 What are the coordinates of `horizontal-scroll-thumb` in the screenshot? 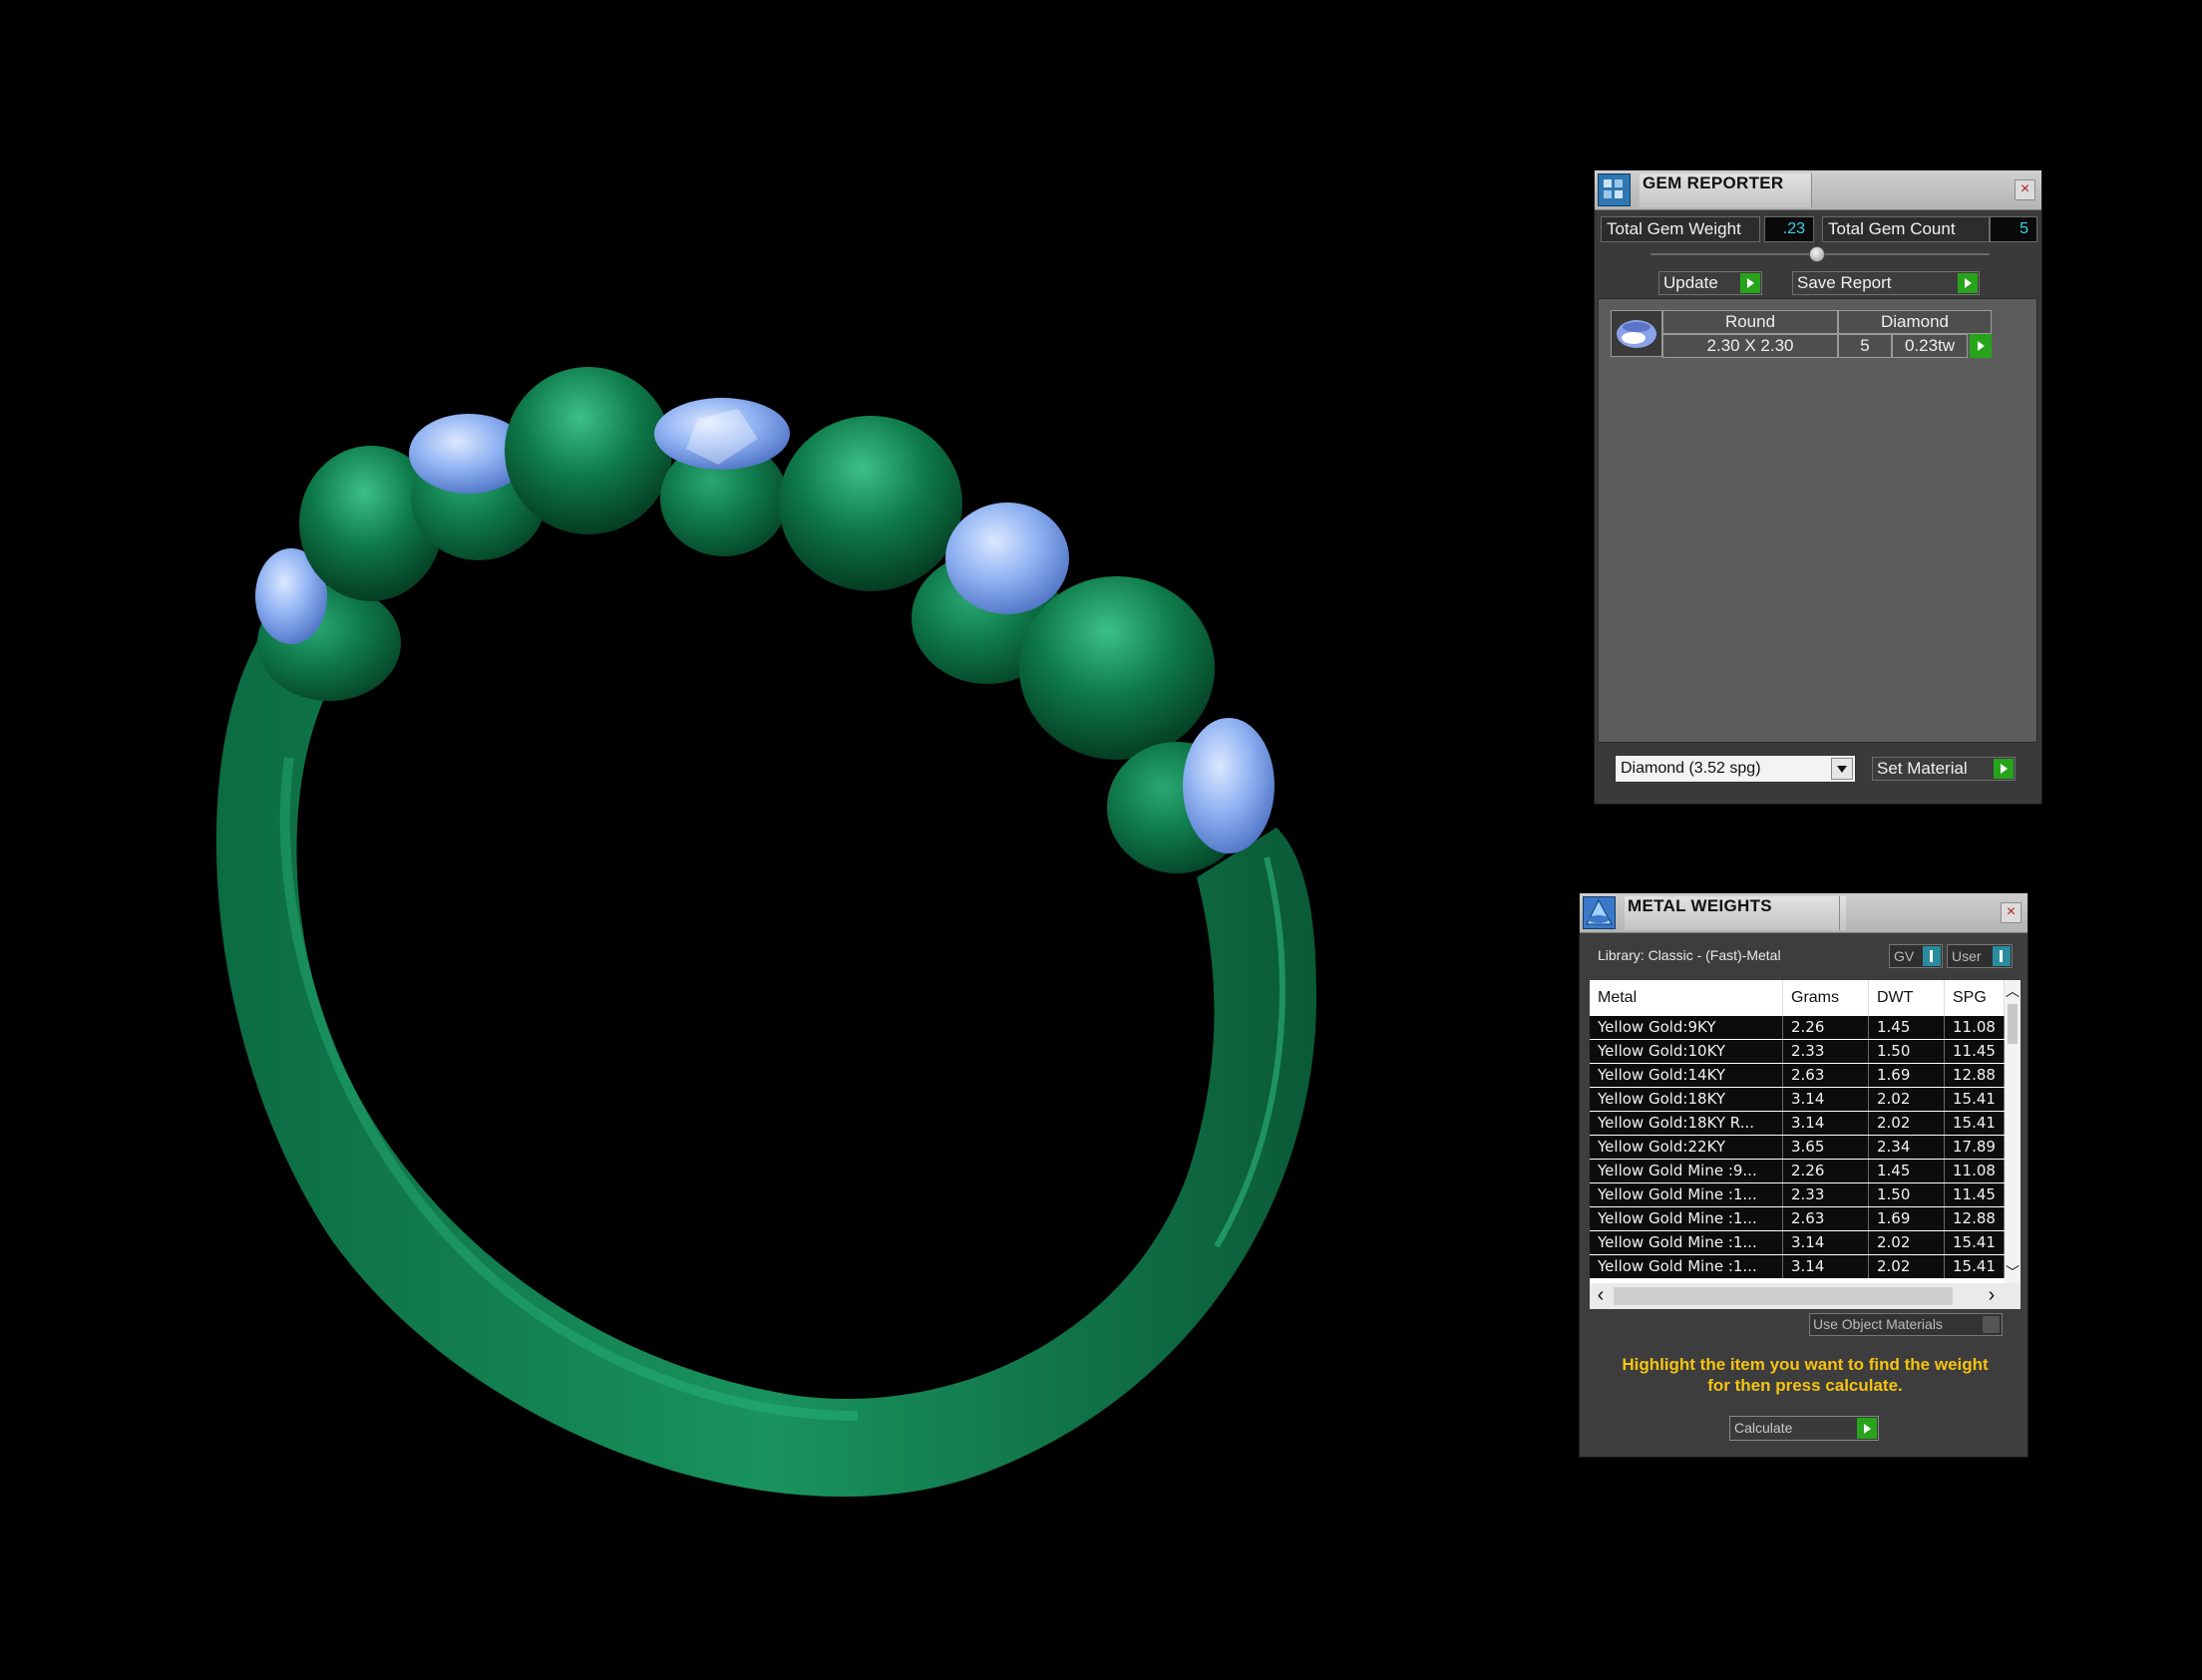 It's located at (1783, 1296).